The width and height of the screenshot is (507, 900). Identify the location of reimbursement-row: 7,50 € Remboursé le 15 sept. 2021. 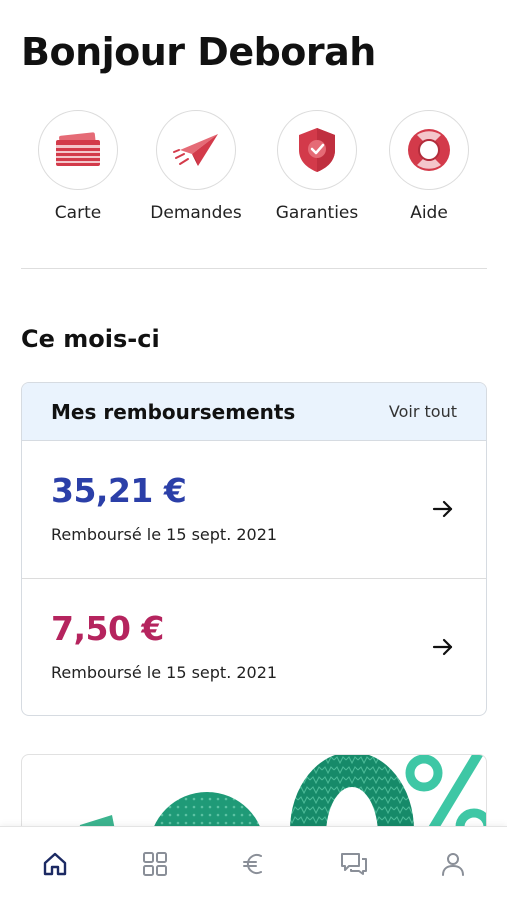
(254, 647).